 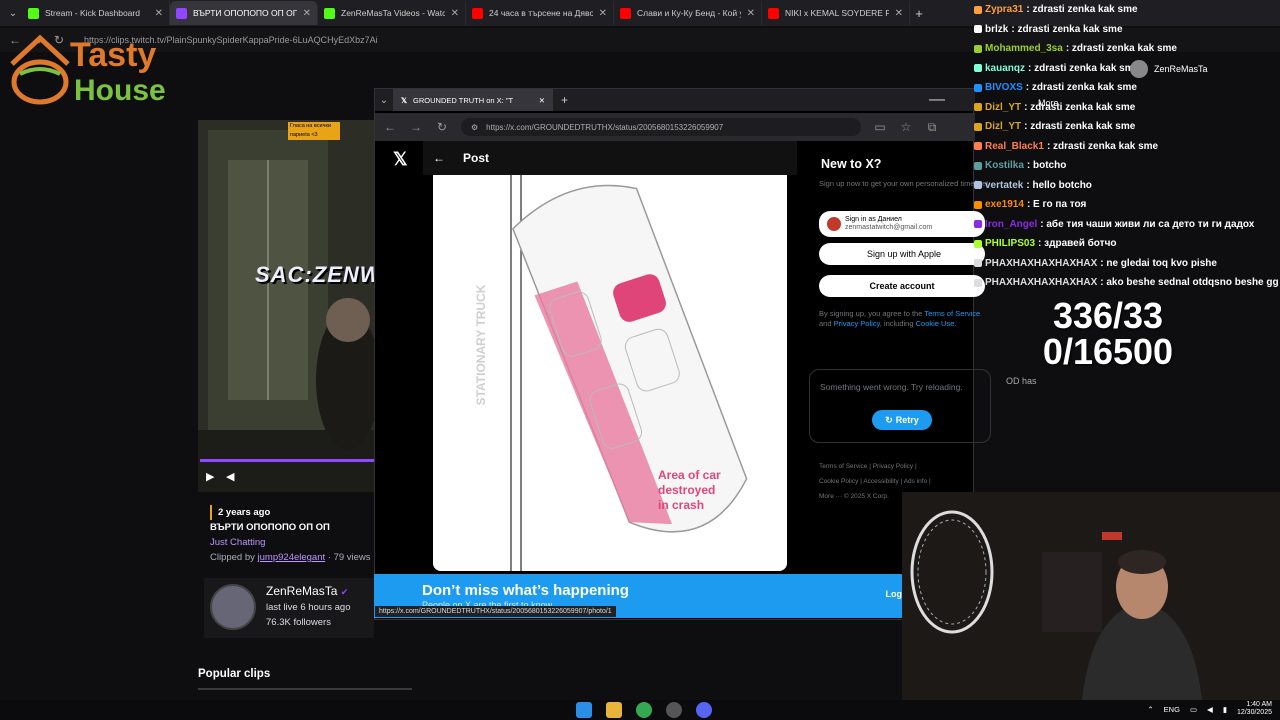 What do you see at coordinates (1150, 709) in the screenshot?
I see `chevron-up-icon: ⌃` at bounding box center [1150, 709].